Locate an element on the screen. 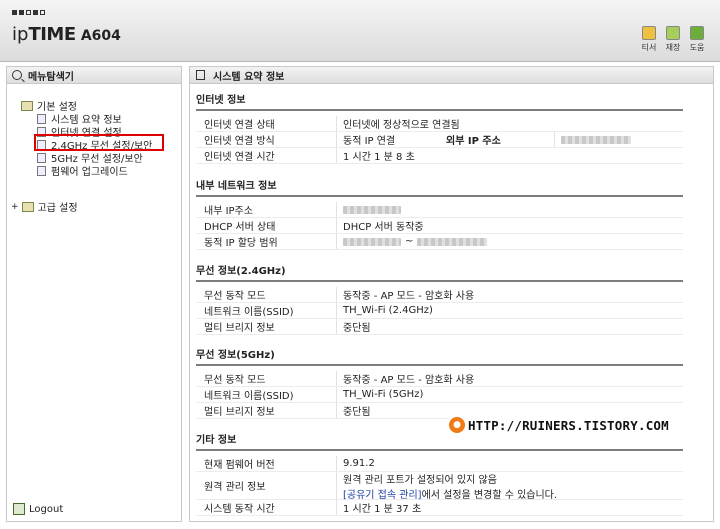 Image resolution: width=720 pixels, height=529 pixels. section-title: 인터넷 정보 is located at coordinates (439, 101).